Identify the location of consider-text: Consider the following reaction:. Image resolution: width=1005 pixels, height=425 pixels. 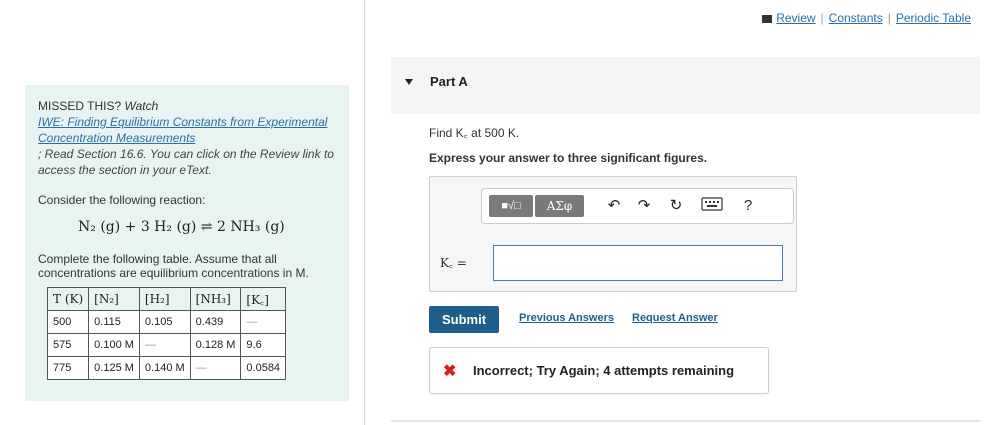
(122, 200).